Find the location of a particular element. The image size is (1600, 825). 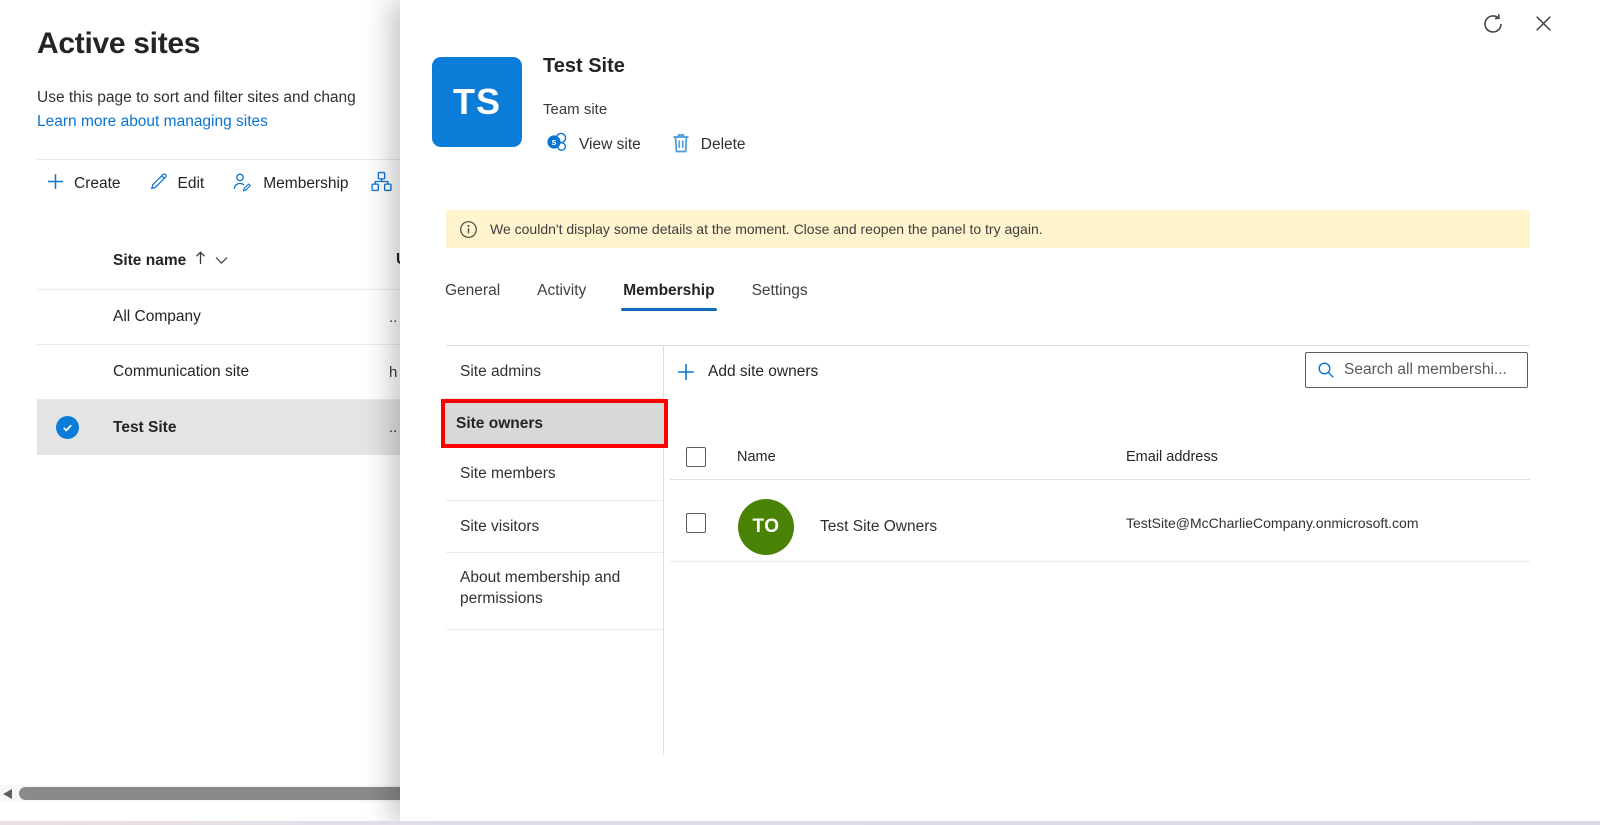

view-site-label: View site is located at coordinates (610, 144).